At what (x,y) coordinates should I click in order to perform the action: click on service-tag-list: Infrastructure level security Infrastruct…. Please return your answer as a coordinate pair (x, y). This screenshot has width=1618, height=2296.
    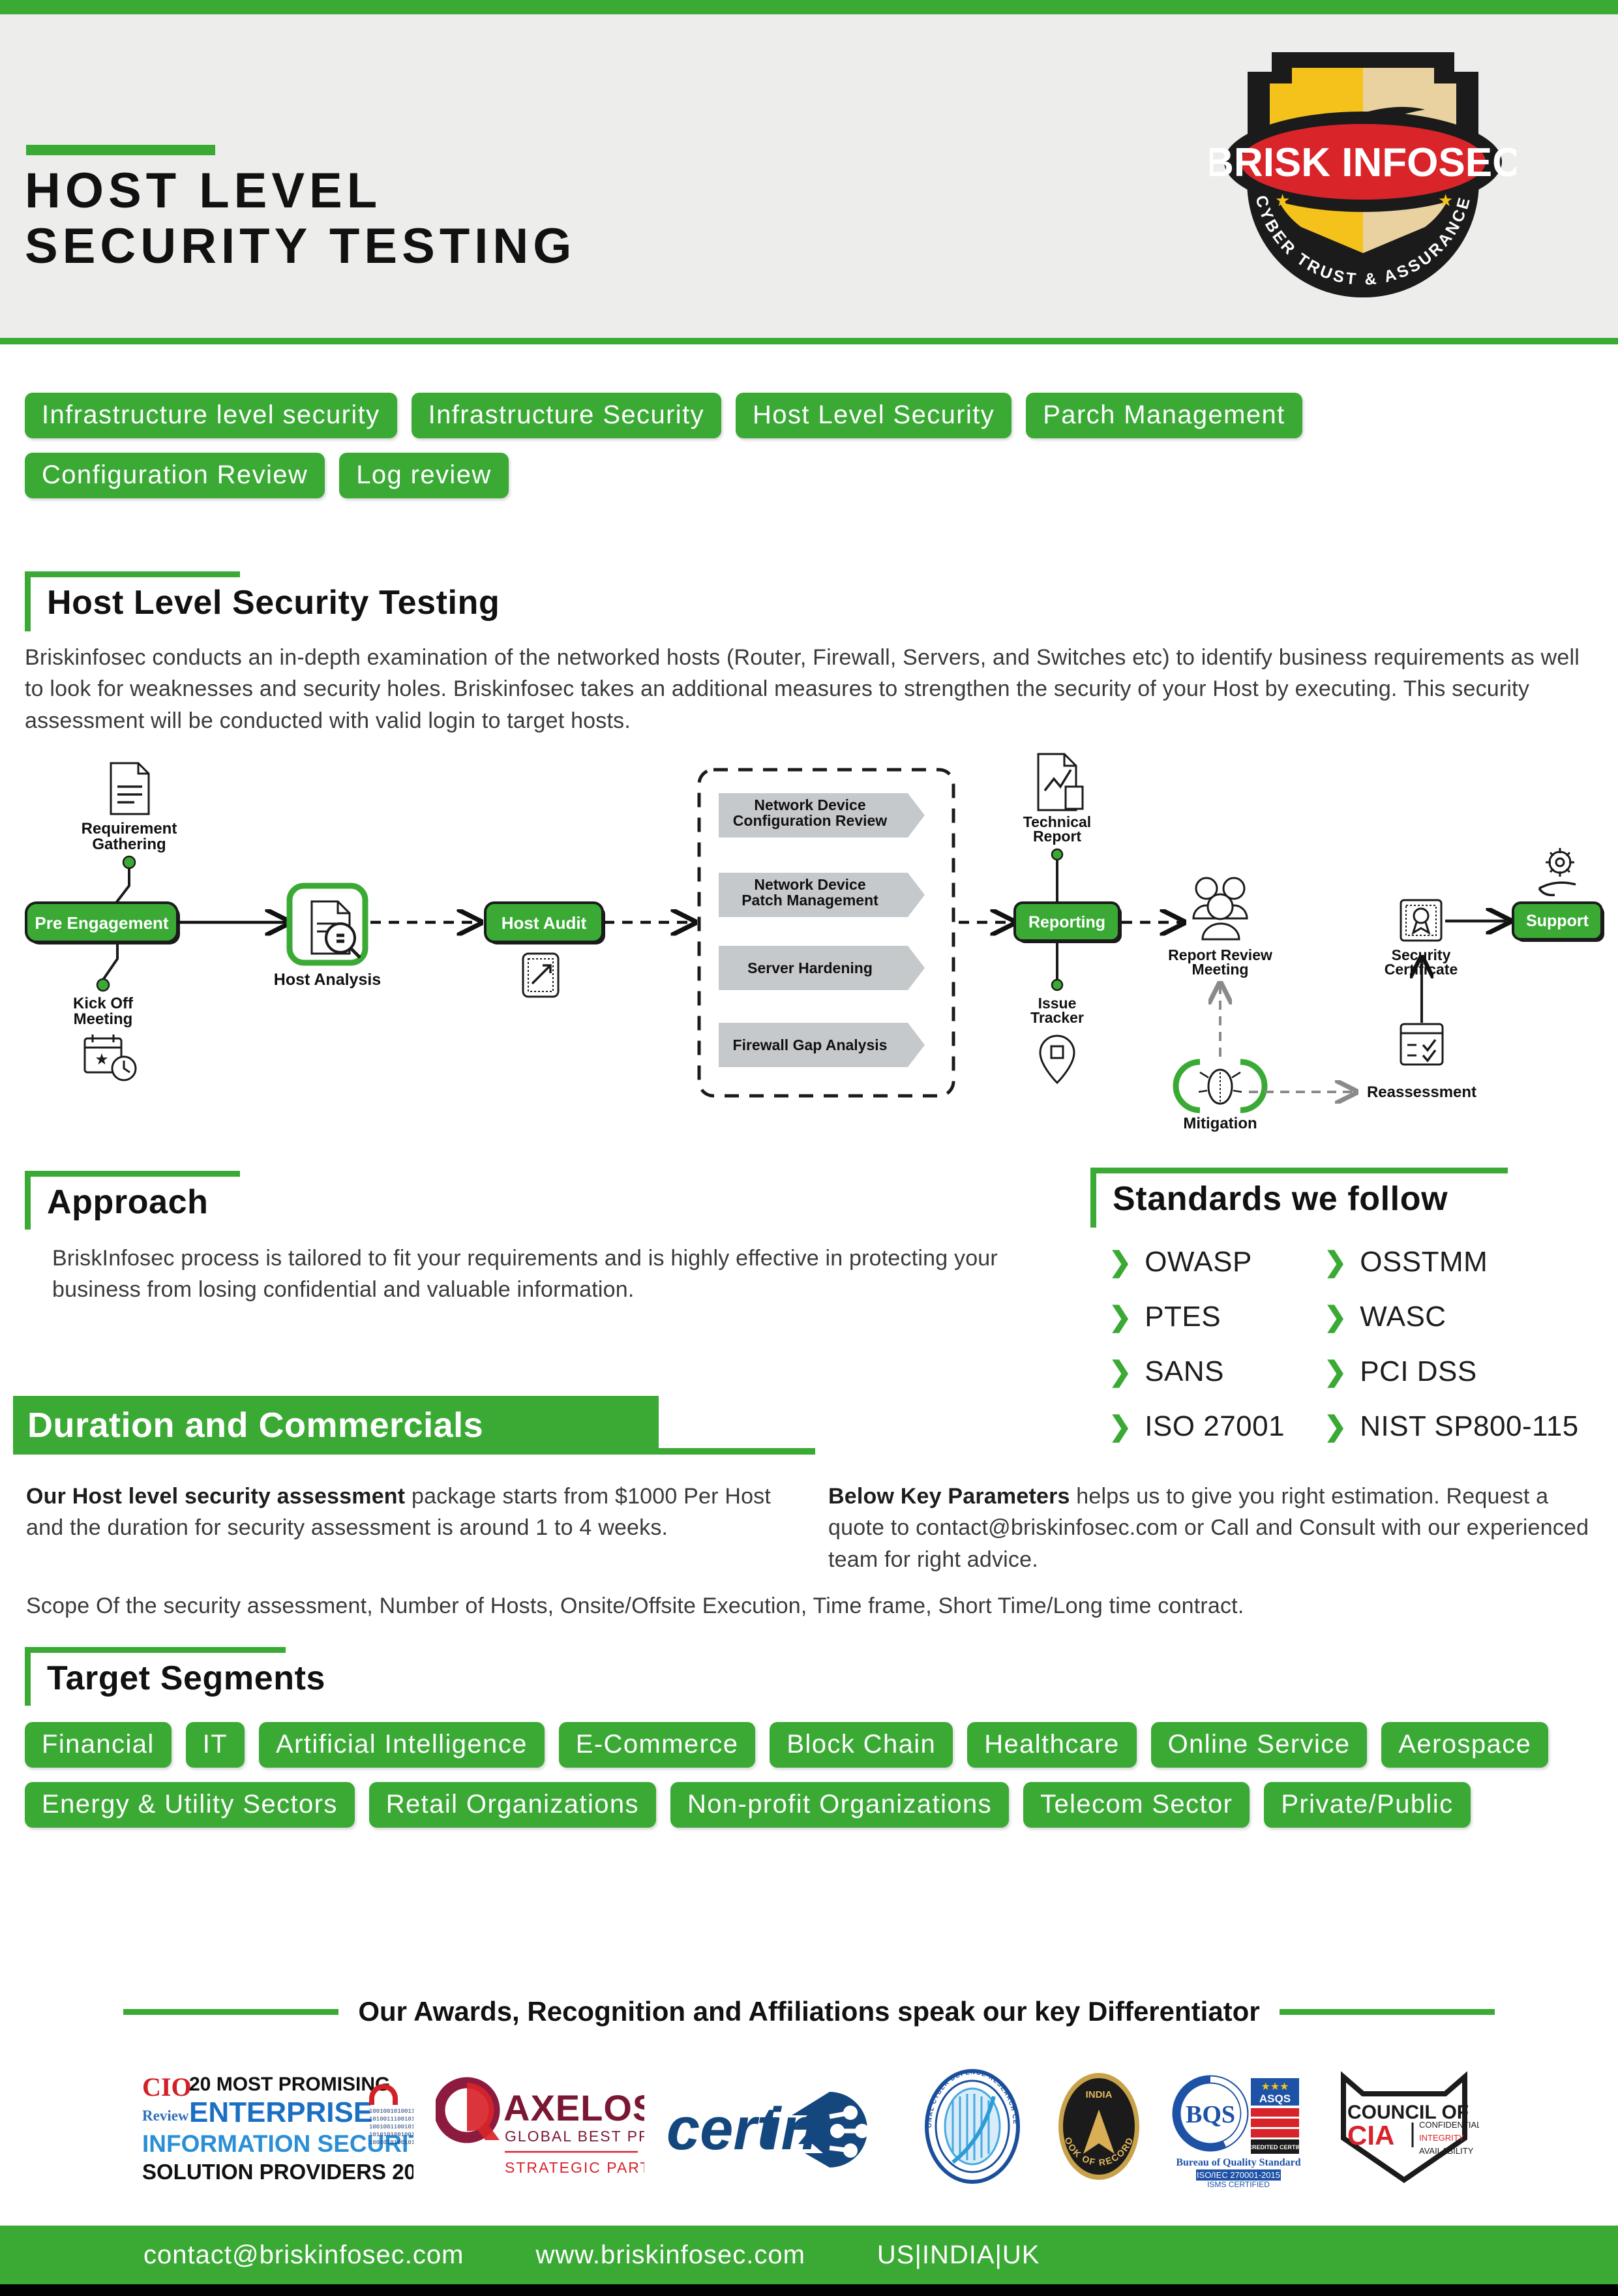
    Looking at the image, I should click on (775, 445).